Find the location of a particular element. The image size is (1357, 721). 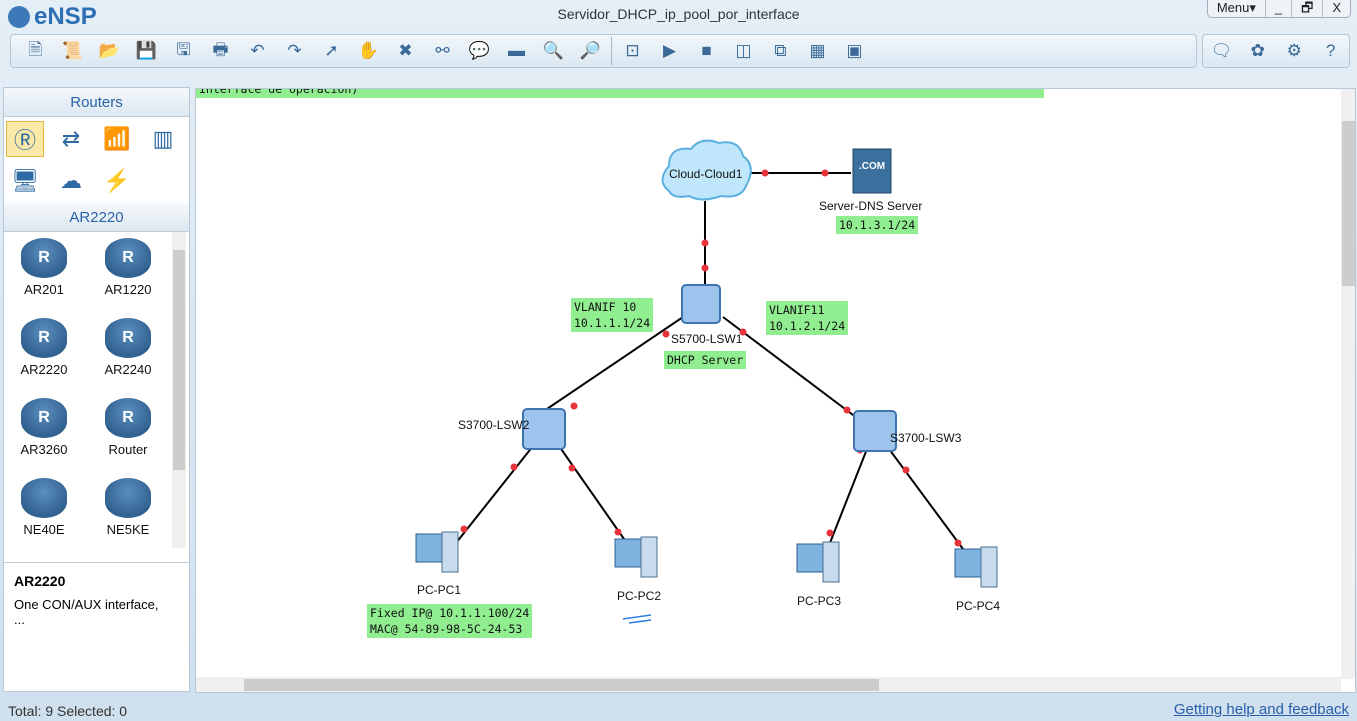

category-router-icon: Ⓡ is located at coordinates (25, 139).